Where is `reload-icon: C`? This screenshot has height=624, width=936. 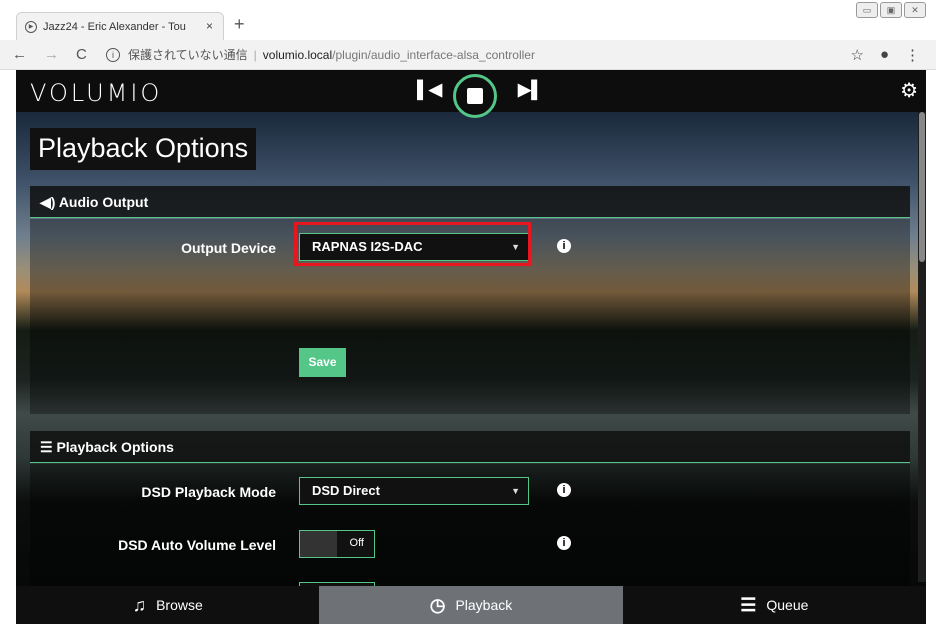 reload-icon: C is located at coordinates (86, 54).